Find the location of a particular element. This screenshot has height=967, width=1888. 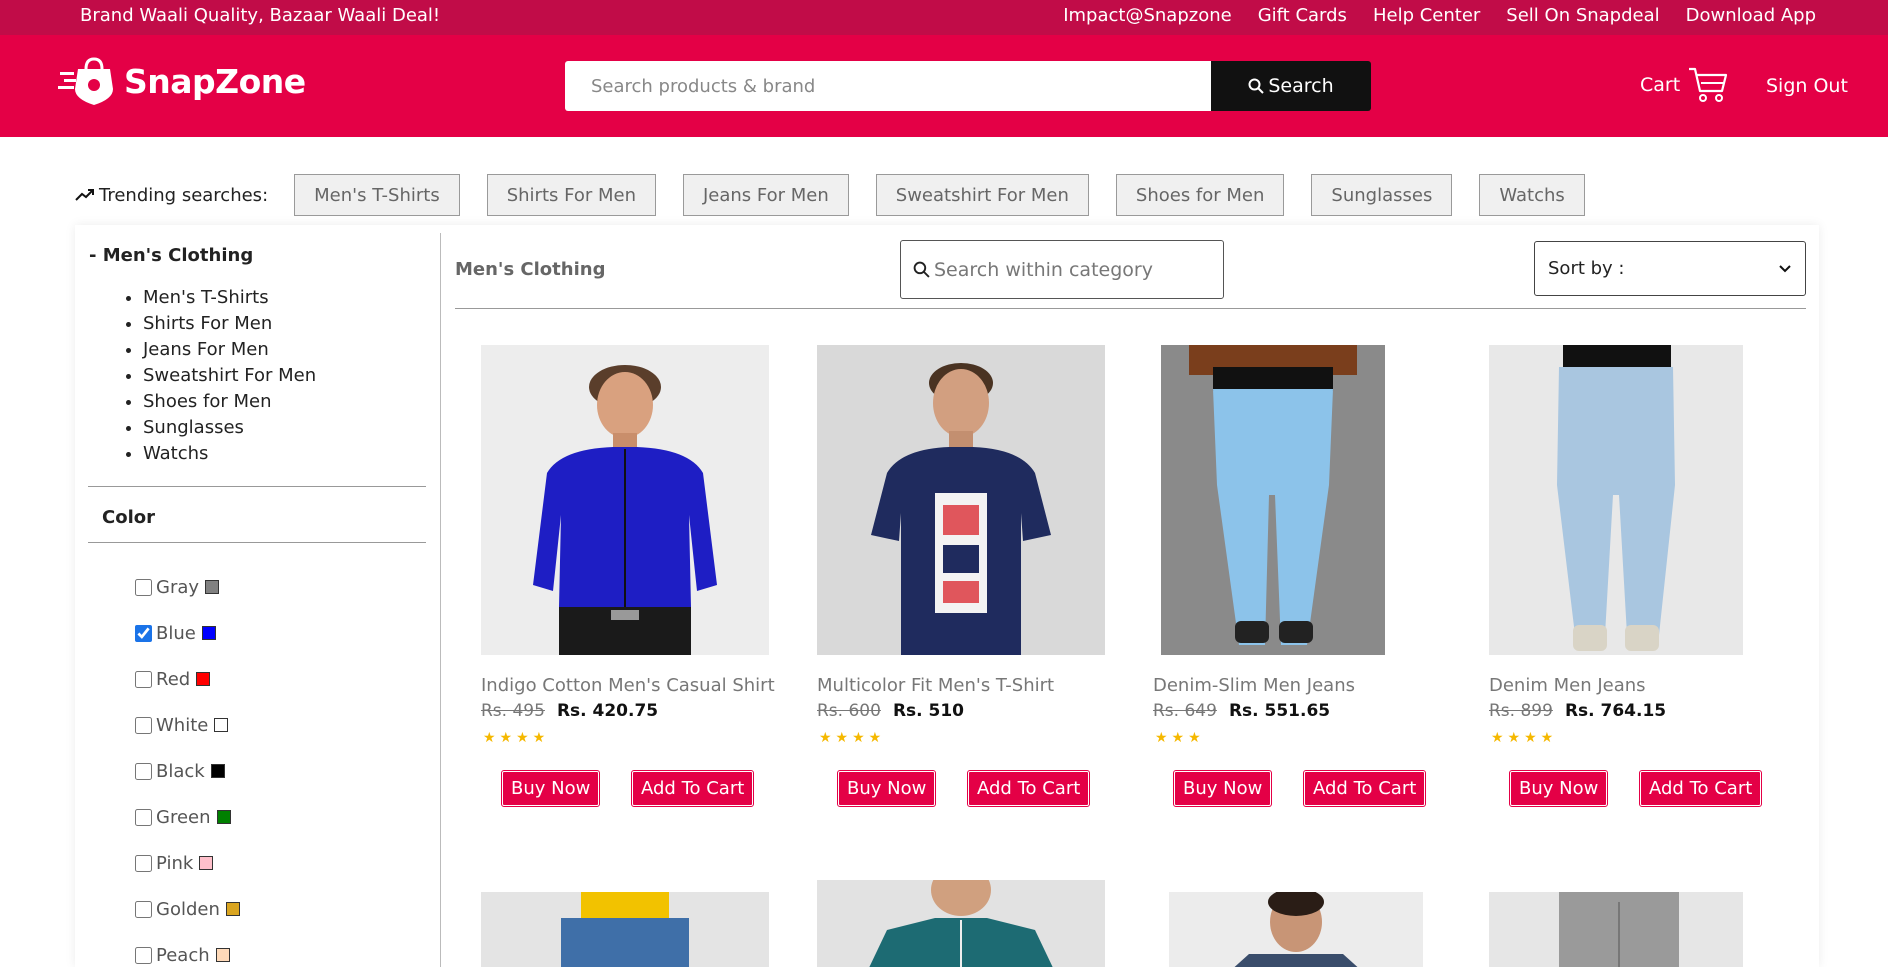

color-label: Green is located at coordinates (183, 817).